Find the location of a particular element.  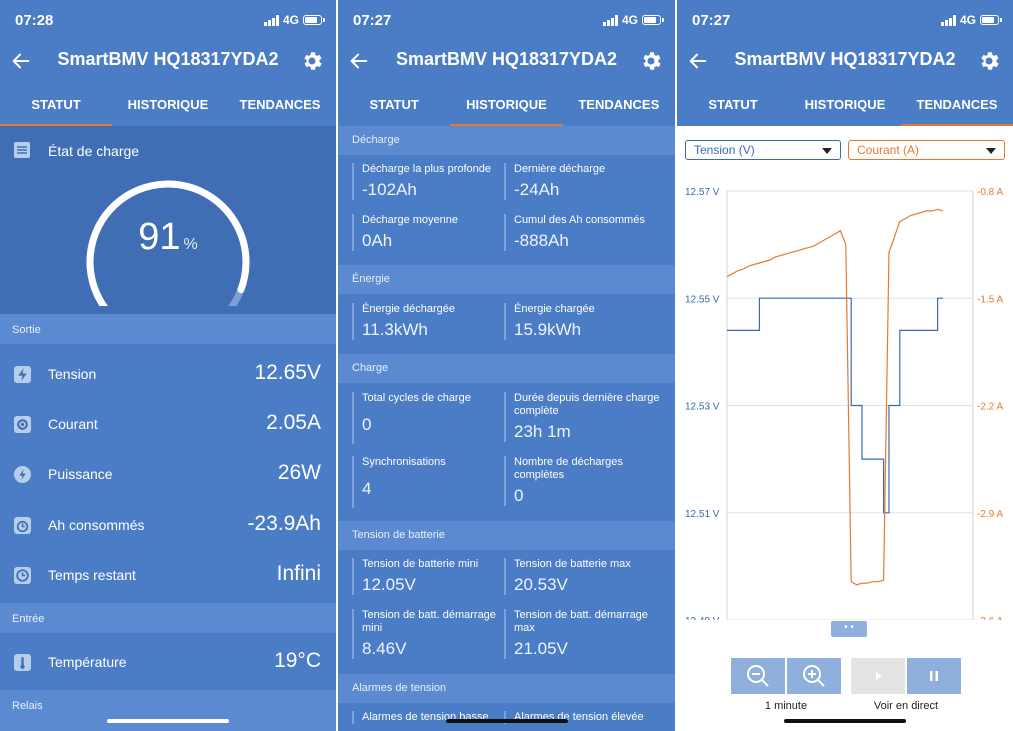

cell-value: 12.05V is located at coordinates (389, 584).